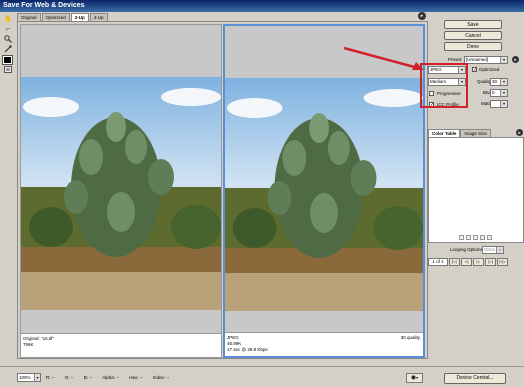 This screenshot has height=387, width=524. What do you see at coordinates (499, 93) in the screenshot?
I see `blur-input: 0 ▾` at bounding box center [499, 93].